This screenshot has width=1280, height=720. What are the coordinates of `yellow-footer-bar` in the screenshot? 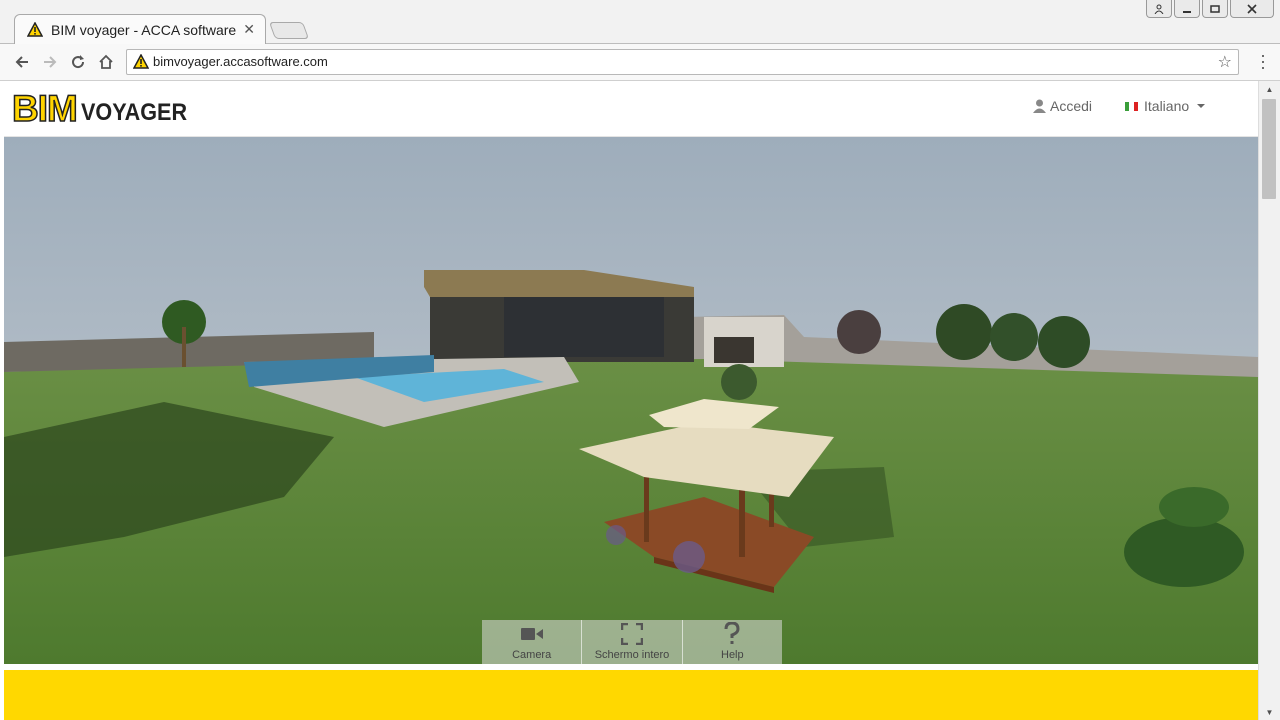 It's located at (631, 695).